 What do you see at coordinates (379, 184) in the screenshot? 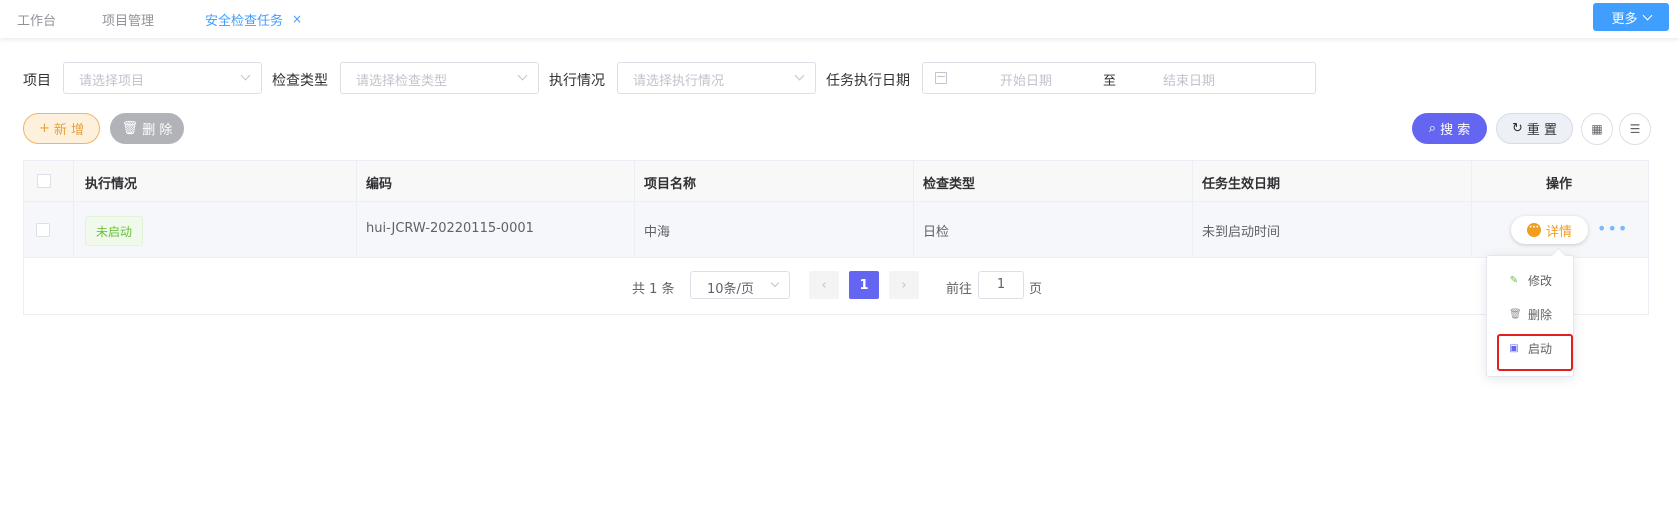
I see `column-header-code: 编码` at bounding box center [379, 184].